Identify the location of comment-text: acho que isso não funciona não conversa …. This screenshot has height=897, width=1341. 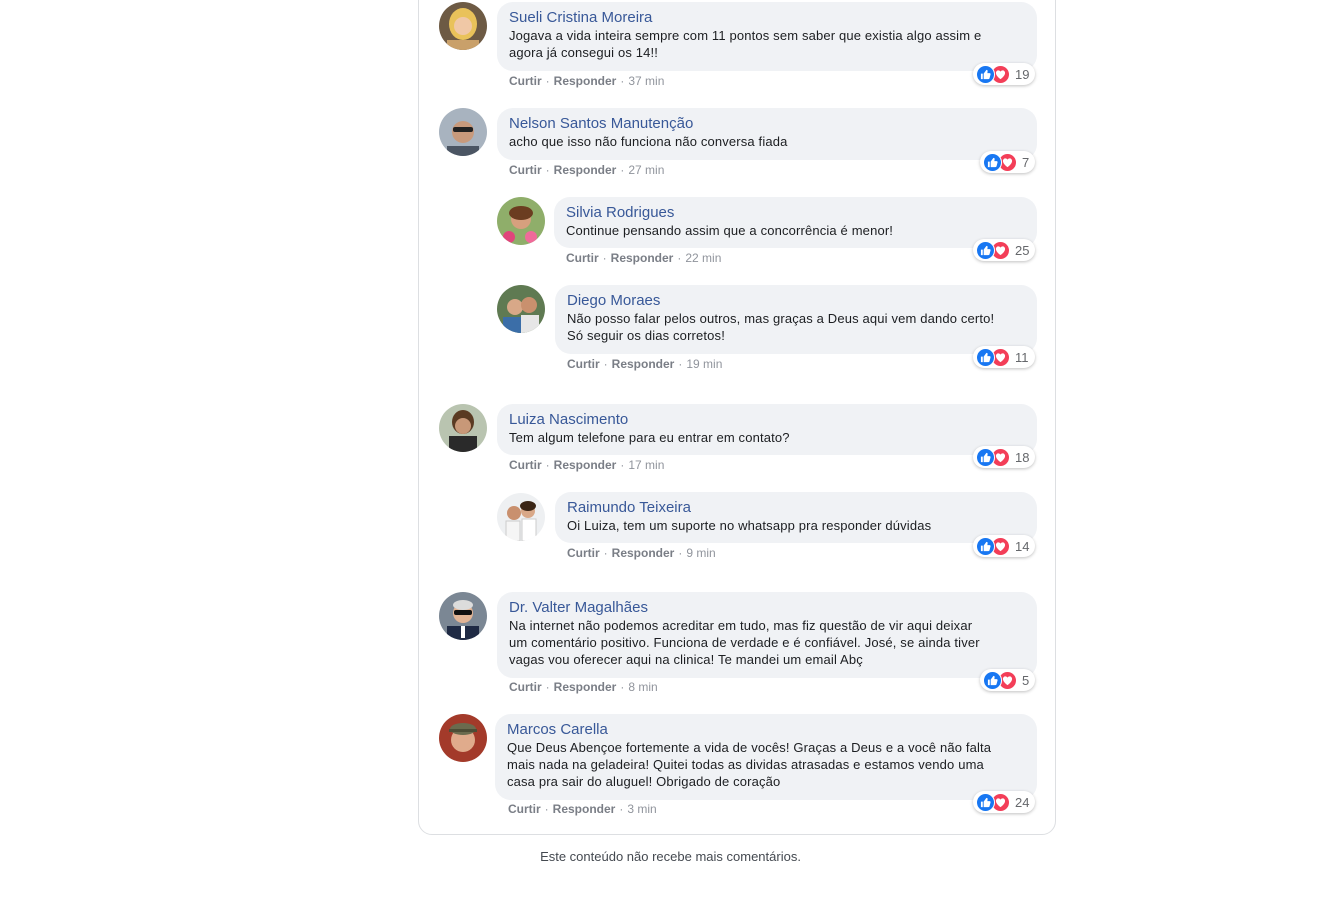
(648, 141).